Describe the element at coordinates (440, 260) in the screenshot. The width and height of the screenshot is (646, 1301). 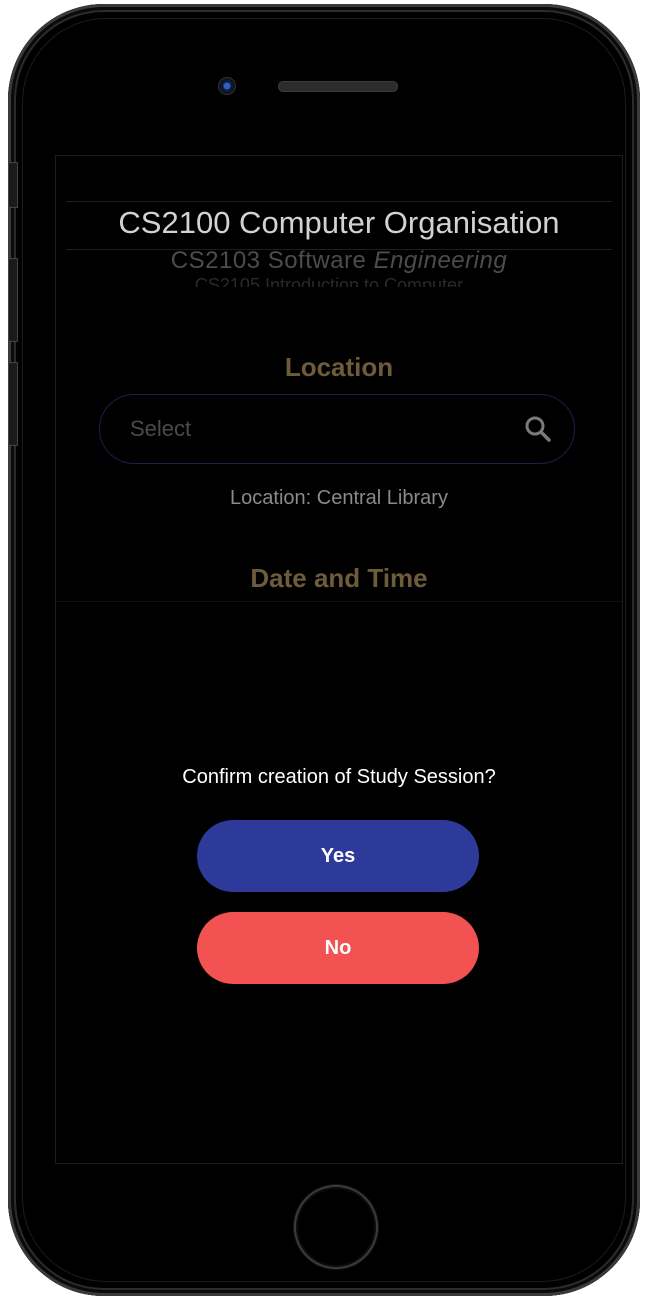
I see `picker-item-next-suffix: Engineering` at that location.